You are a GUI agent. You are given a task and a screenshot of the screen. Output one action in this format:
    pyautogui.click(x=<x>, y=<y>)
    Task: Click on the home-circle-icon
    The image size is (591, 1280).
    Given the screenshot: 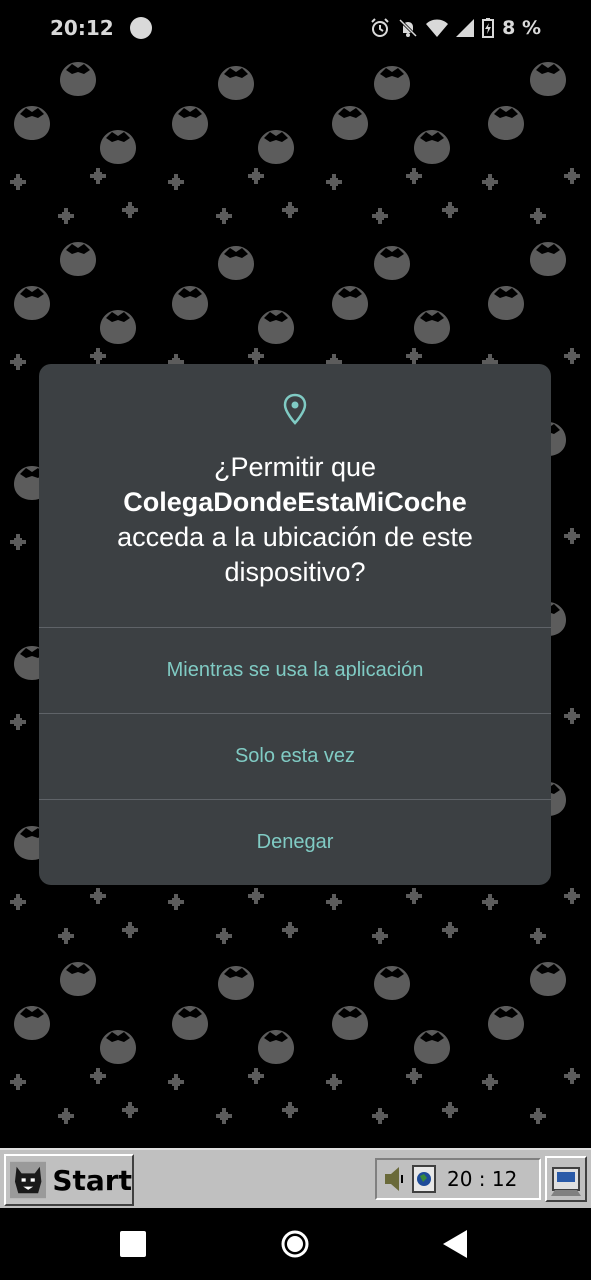 What is the action you would take?
    pyautogui.click(x=295, y=1244)
    